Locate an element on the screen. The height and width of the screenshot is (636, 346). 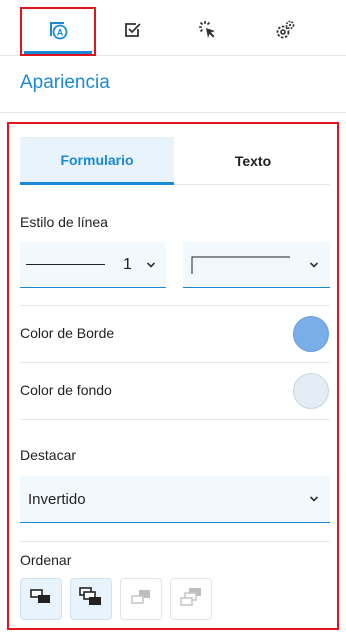
bring-forward-icon is located at coordinates (141, 599).